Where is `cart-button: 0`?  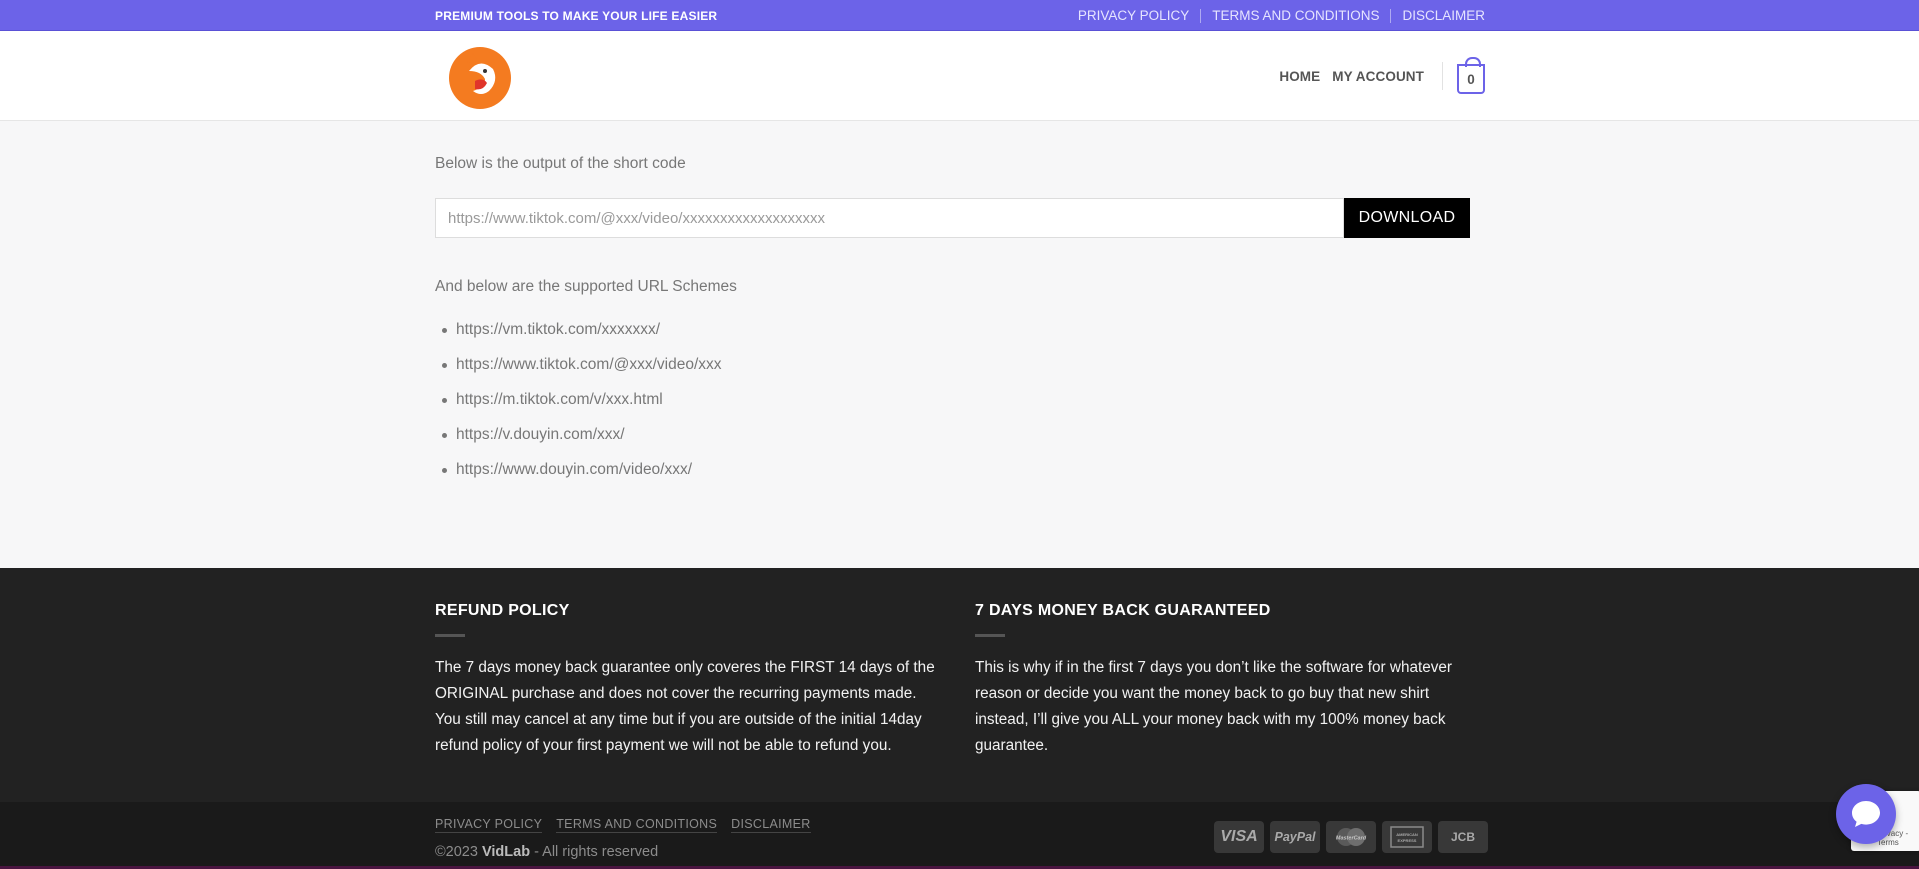 cart-button: 0 is located at coordinates (1471, 75).